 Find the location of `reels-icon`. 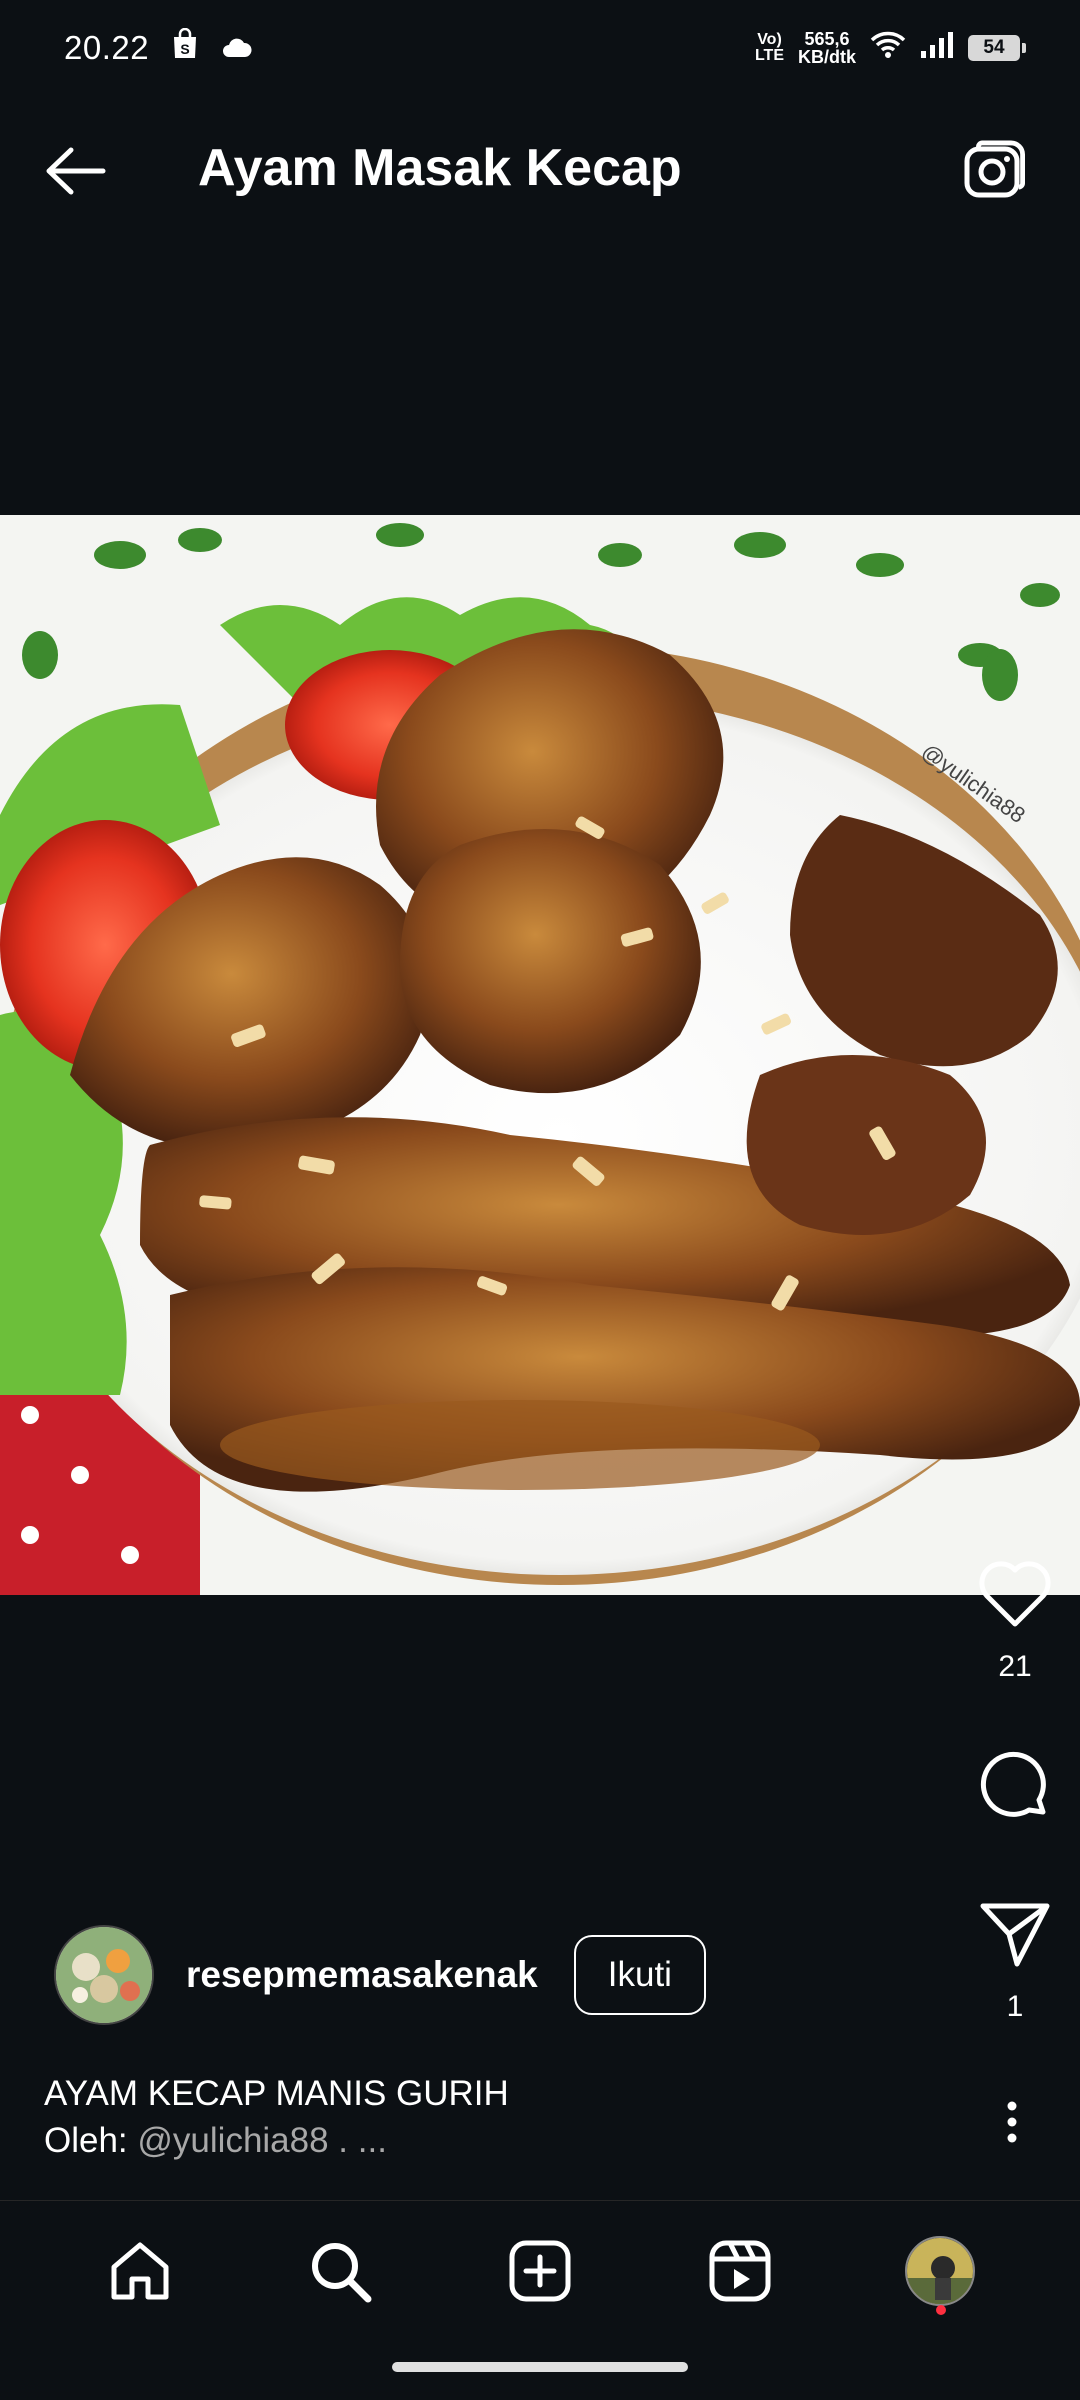

reels-icon is located at coordinates (740, 2270).